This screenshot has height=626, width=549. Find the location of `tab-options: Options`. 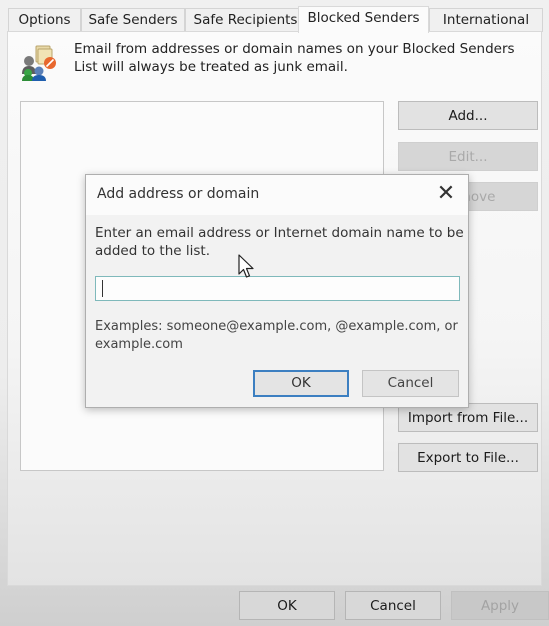

tab-options: Options is located at coordinates (44, 20).